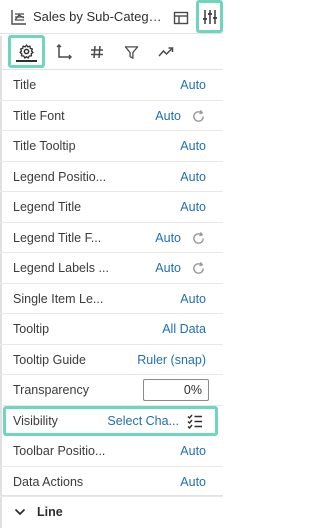 Image resolution: width=320 pixels, height=528 pixels. I want to click on panel-title: Sales by Sub-Category, so click(99, 16).